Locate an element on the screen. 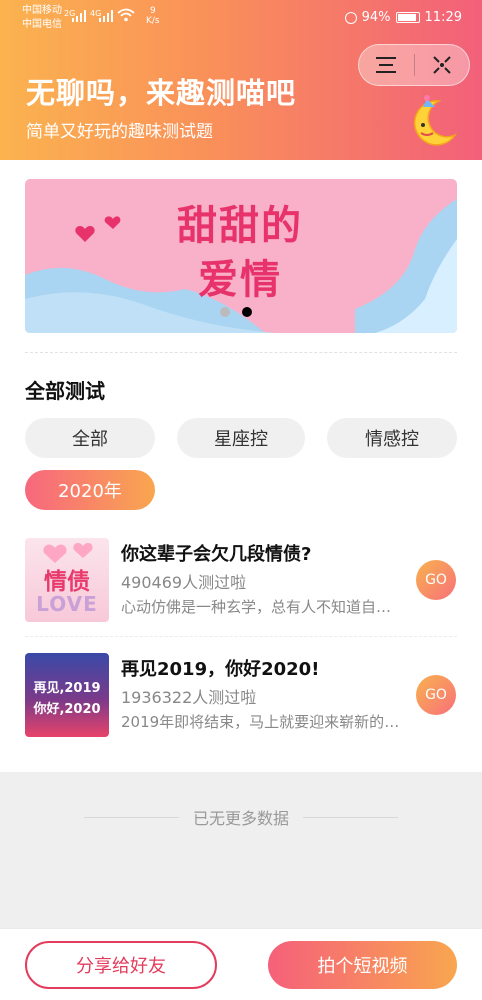  banner-line2: 爱情 is located at coordinates (240, 280).